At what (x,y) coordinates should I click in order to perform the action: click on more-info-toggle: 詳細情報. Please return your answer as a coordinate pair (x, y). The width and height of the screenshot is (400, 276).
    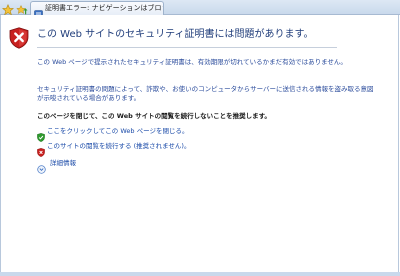
    Looking at the image, I should click on (187, 166).